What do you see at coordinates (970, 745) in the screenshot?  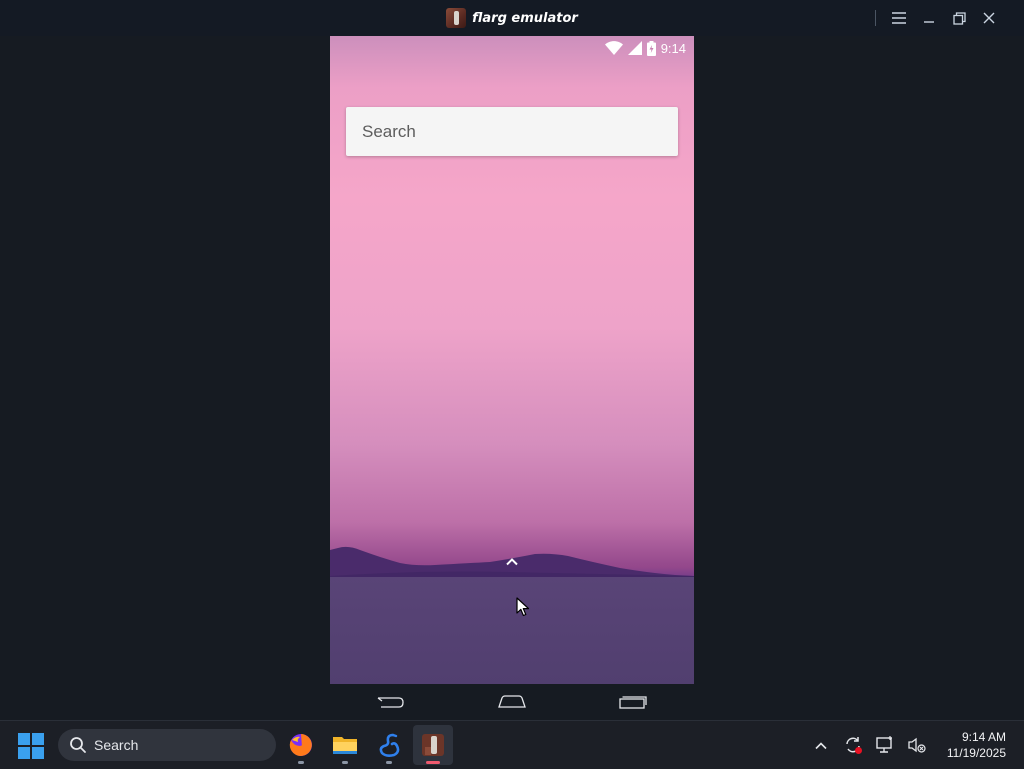 I see `taskbar-clock: 9:14 AM 11/19/2025` at bounding box center [970, 745].